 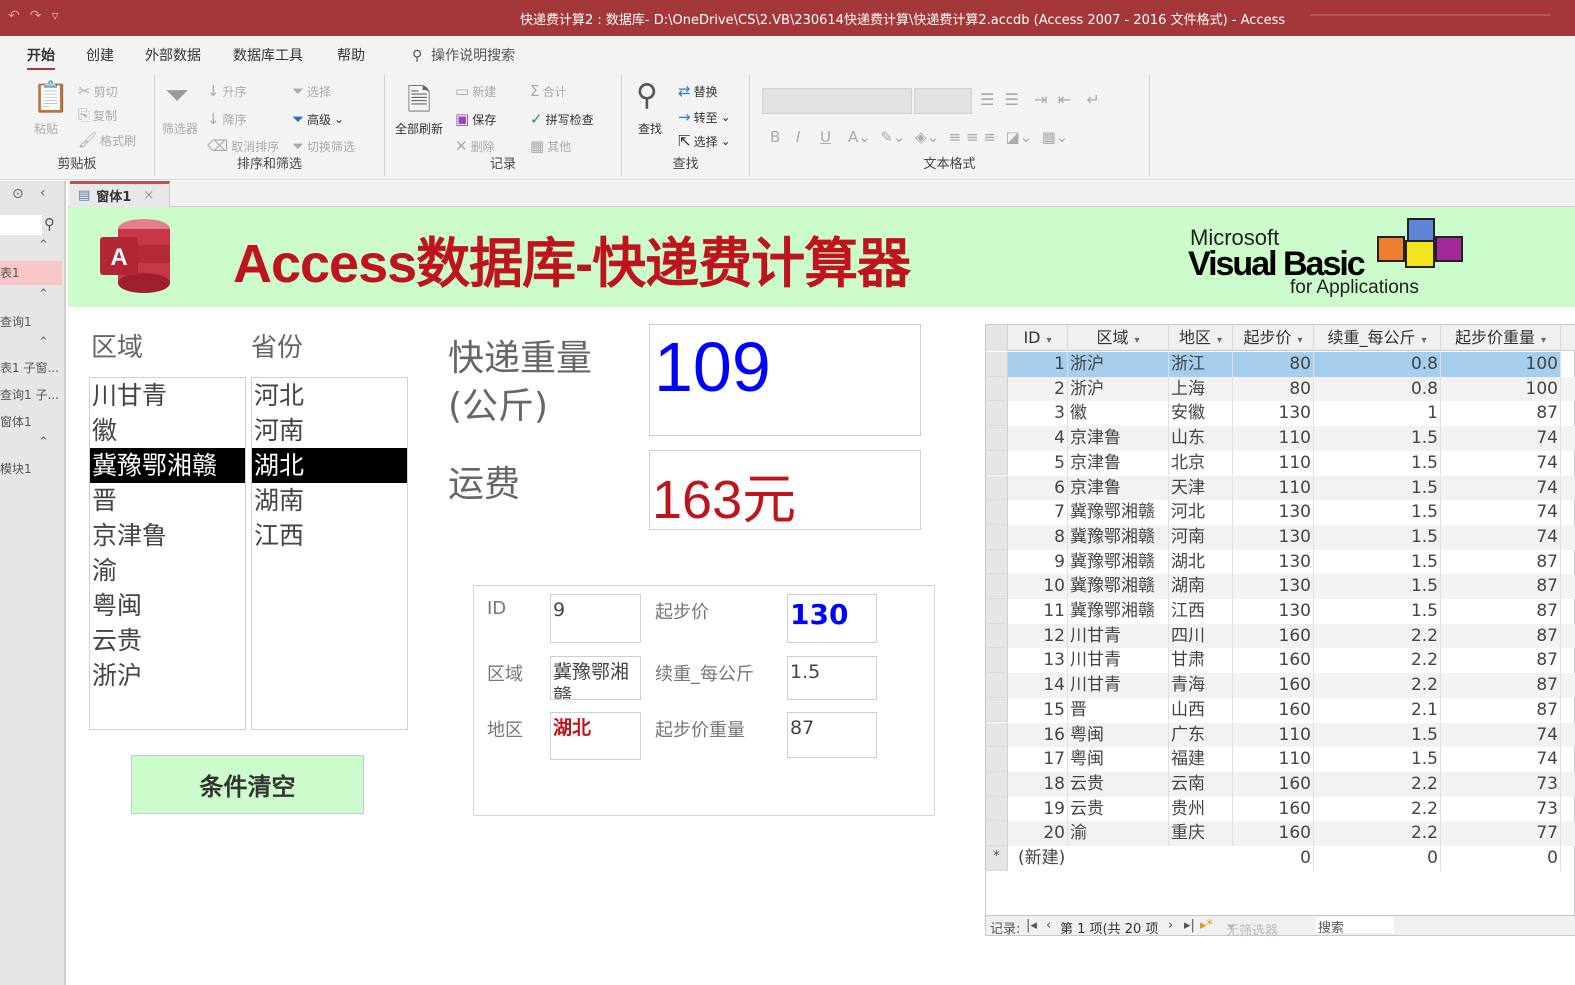 What do you see at coordinates (1038, 537) in the screenshot?
I see `table-cell: 8` at bounding box center [1038, 537].